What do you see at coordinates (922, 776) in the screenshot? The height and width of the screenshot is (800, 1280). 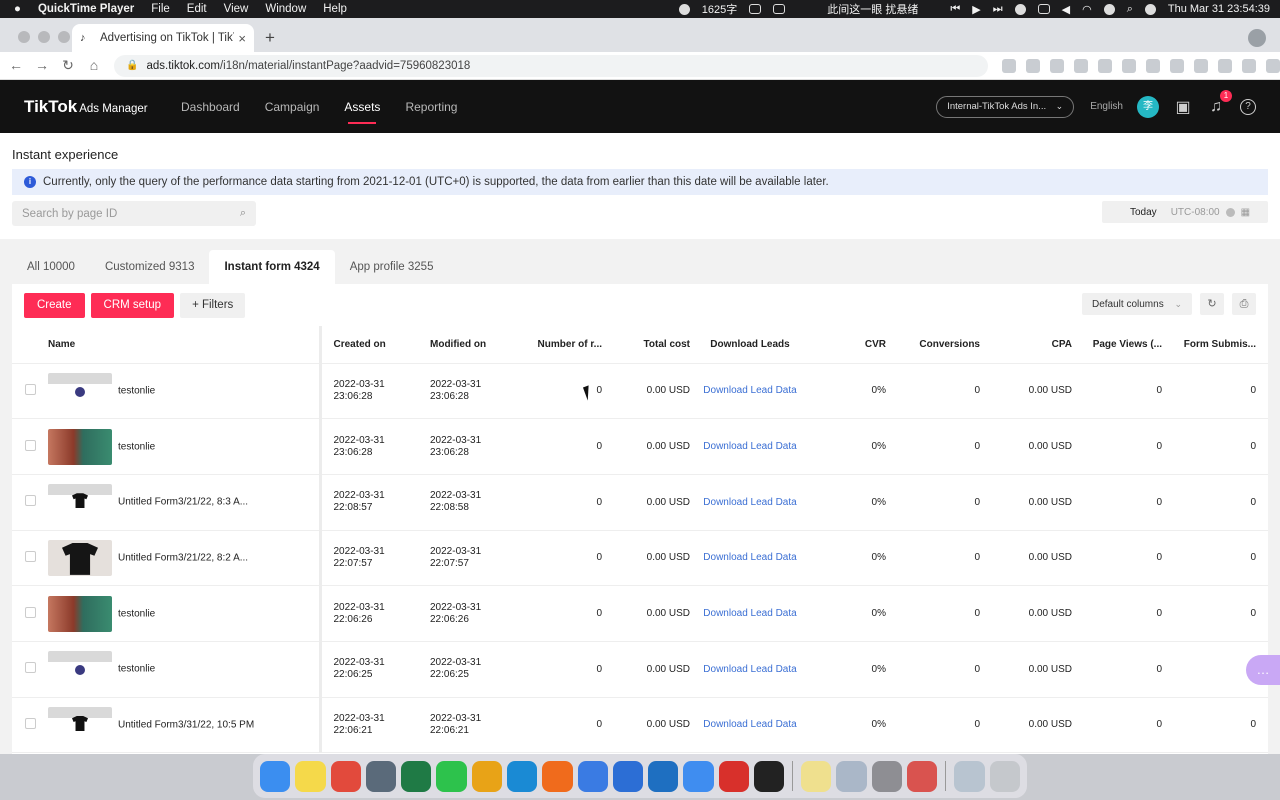 I see `teams-icon` at bounding box center [922, 776].